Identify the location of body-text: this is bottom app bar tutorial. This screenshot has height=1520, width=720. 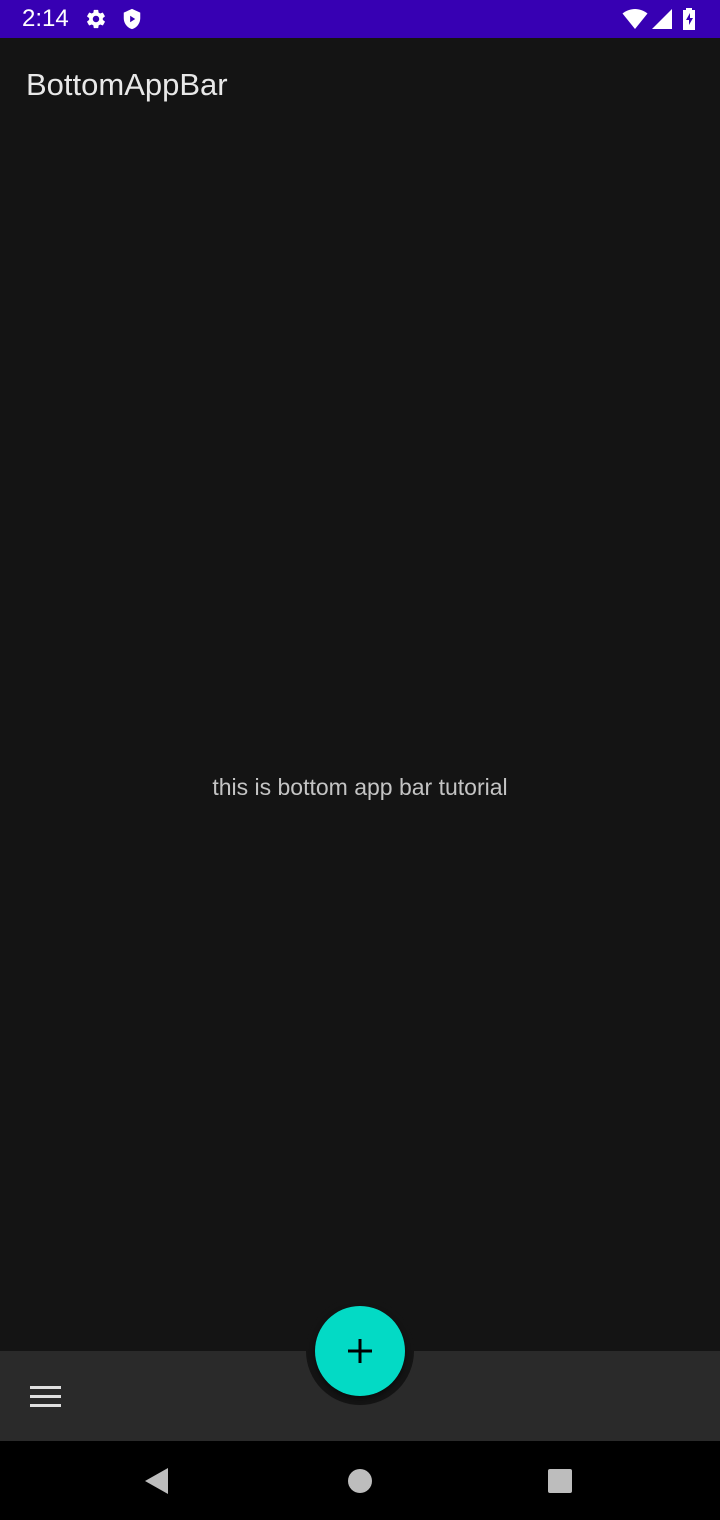
(360, 787).